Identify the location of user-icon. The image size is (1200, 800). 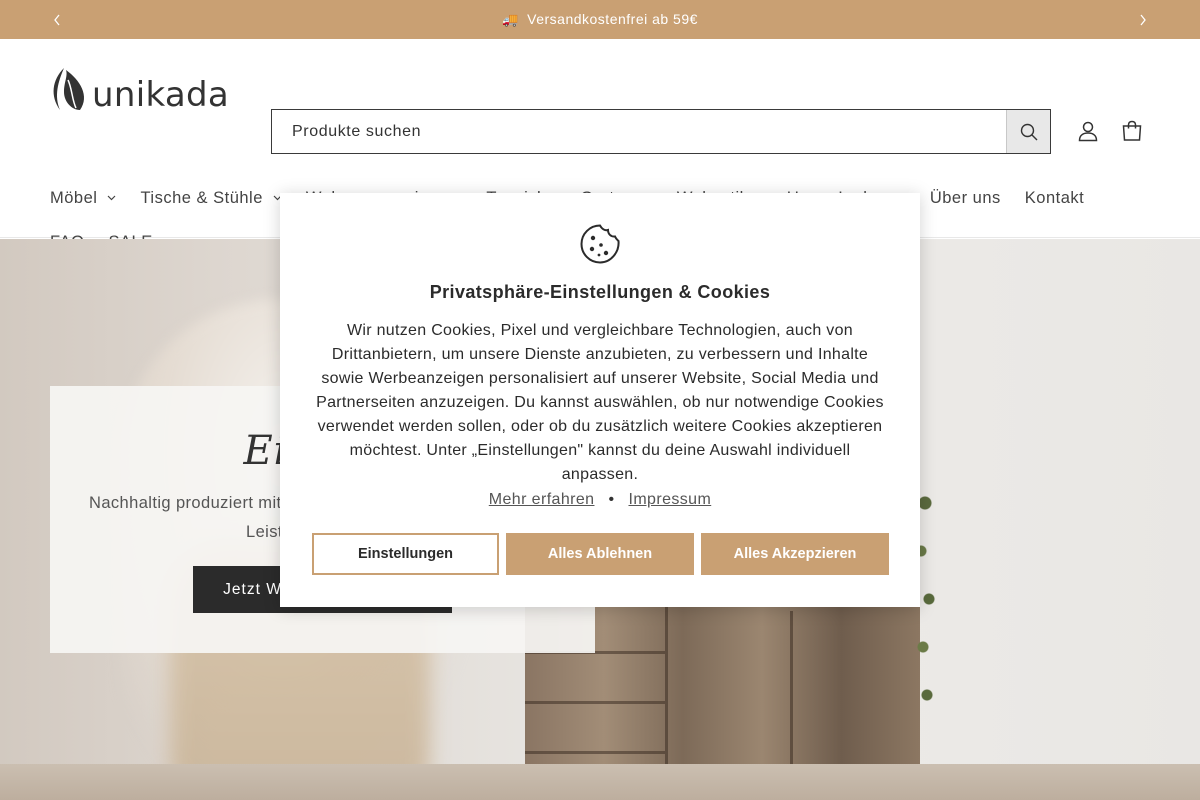
(1088, 131).